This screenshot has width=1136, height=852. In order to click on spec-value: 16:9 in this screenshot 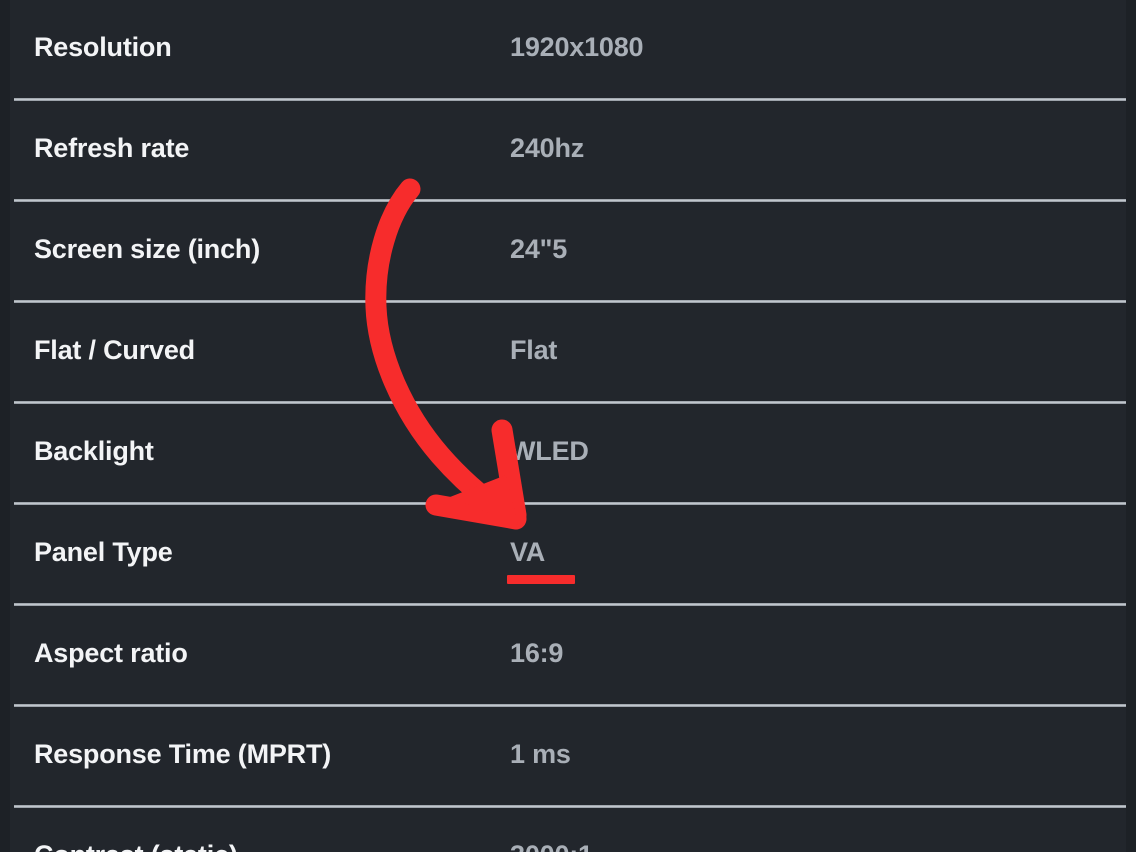, I will do `click(823, 653)`.